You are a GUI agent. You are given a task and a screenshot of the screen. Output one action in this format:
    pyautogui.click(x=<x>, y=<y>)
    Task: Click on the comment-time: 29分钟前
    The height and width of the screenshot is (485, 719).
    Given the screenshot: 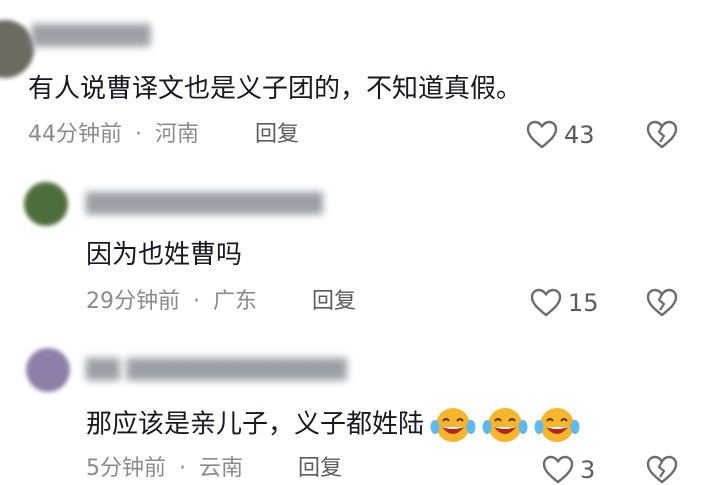 What is the action you would take?
    pyautogui.click(x=133, y=301)
    